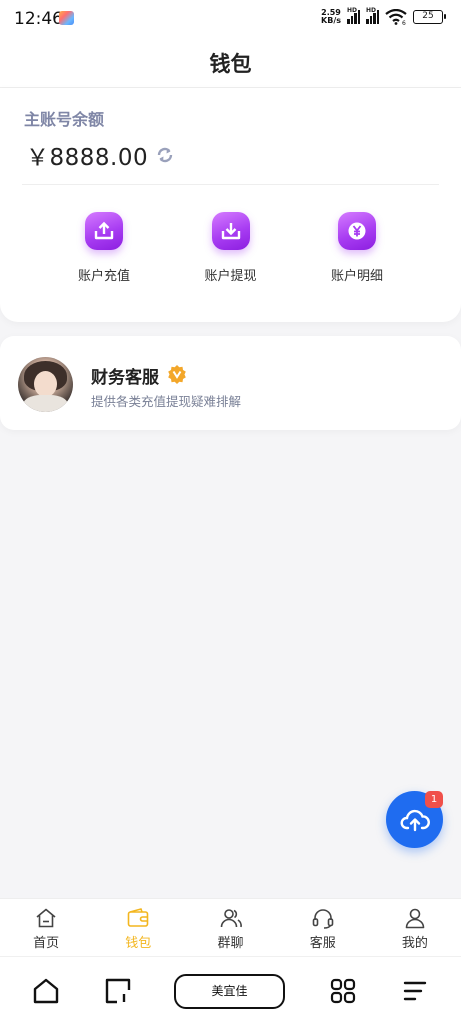  What do you see at coordinates (46, 918) in the screenshot?
I see `home-icon` at bounding box center [46, 918].